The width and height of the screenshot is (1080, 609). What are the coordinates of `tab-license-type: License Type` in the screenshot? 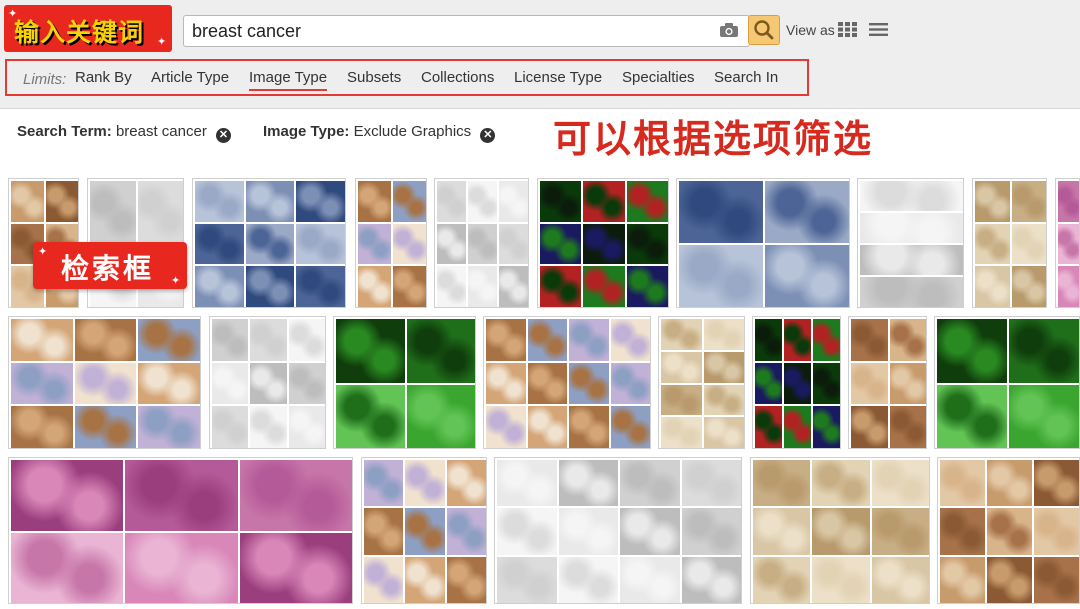 It's located at (558, 77).